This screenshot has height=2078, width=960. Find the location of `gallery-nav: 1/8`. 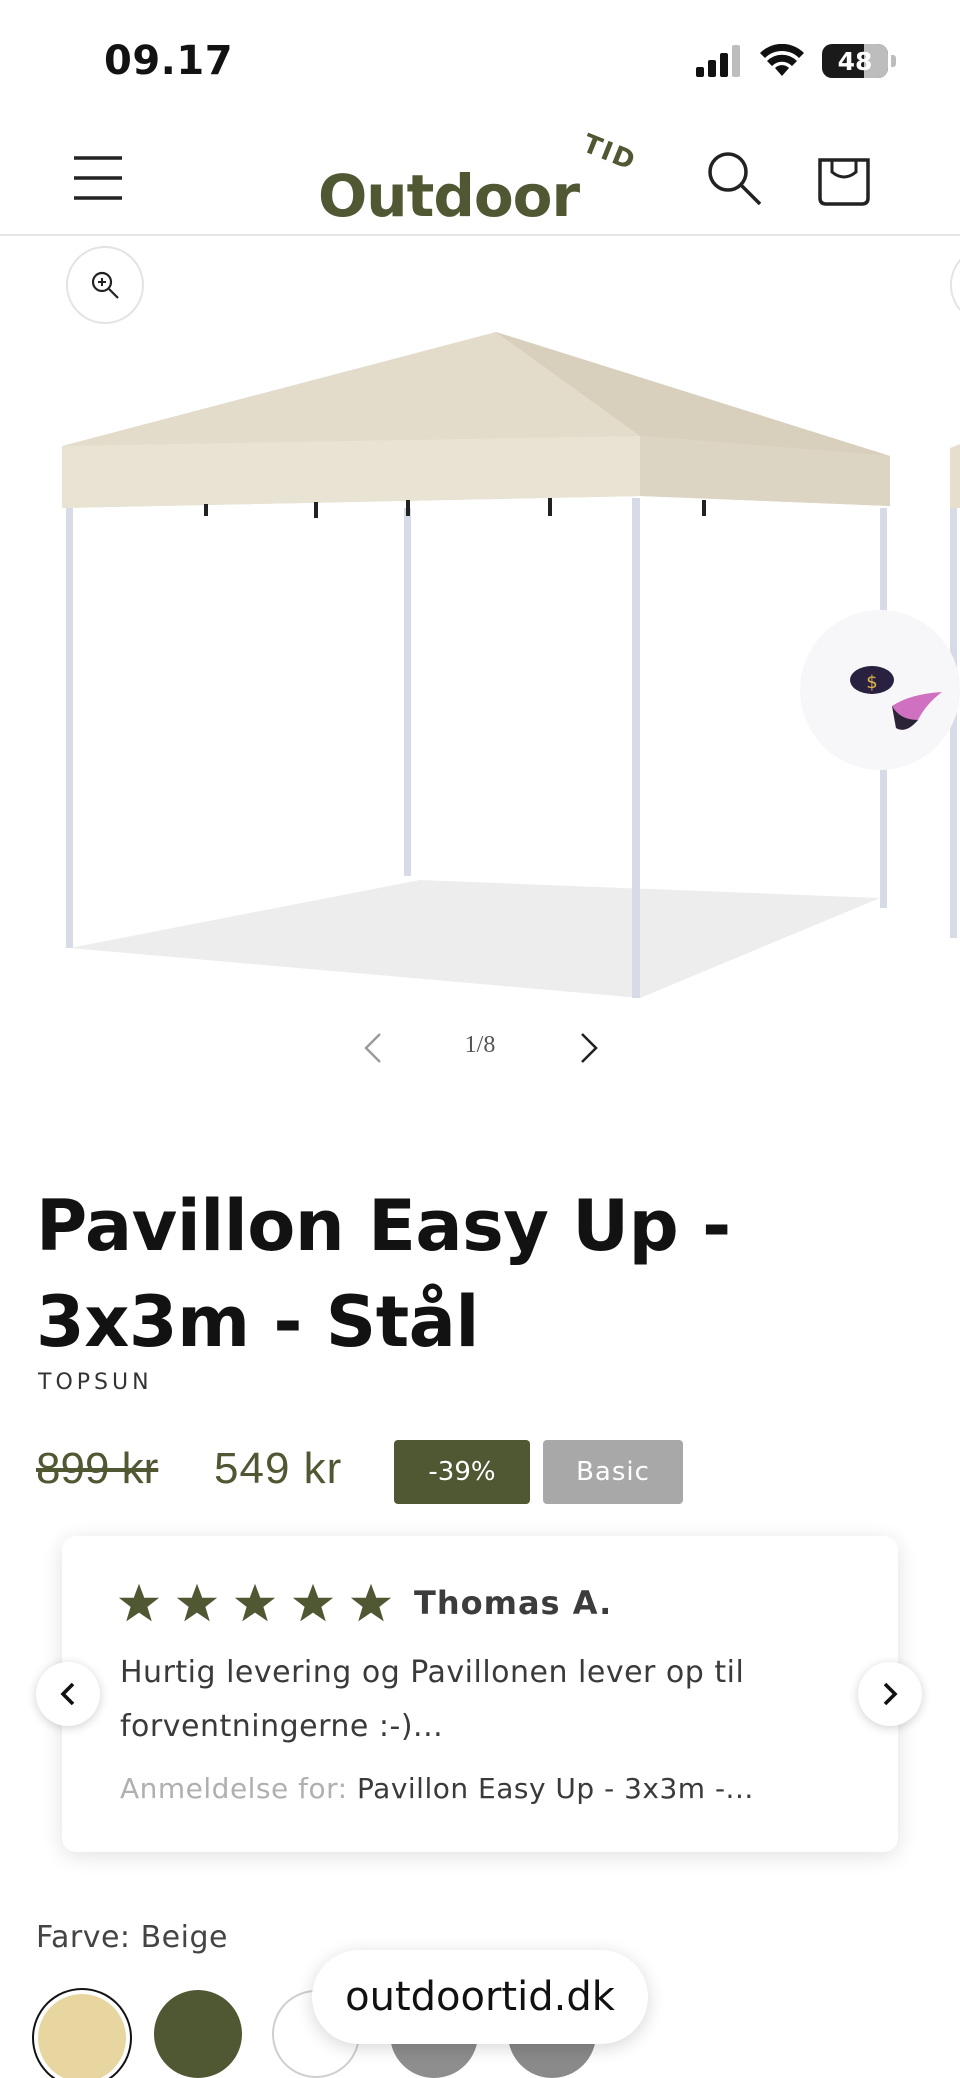

gallery-nav: 1/8 is located at coordinates (480, 1050).